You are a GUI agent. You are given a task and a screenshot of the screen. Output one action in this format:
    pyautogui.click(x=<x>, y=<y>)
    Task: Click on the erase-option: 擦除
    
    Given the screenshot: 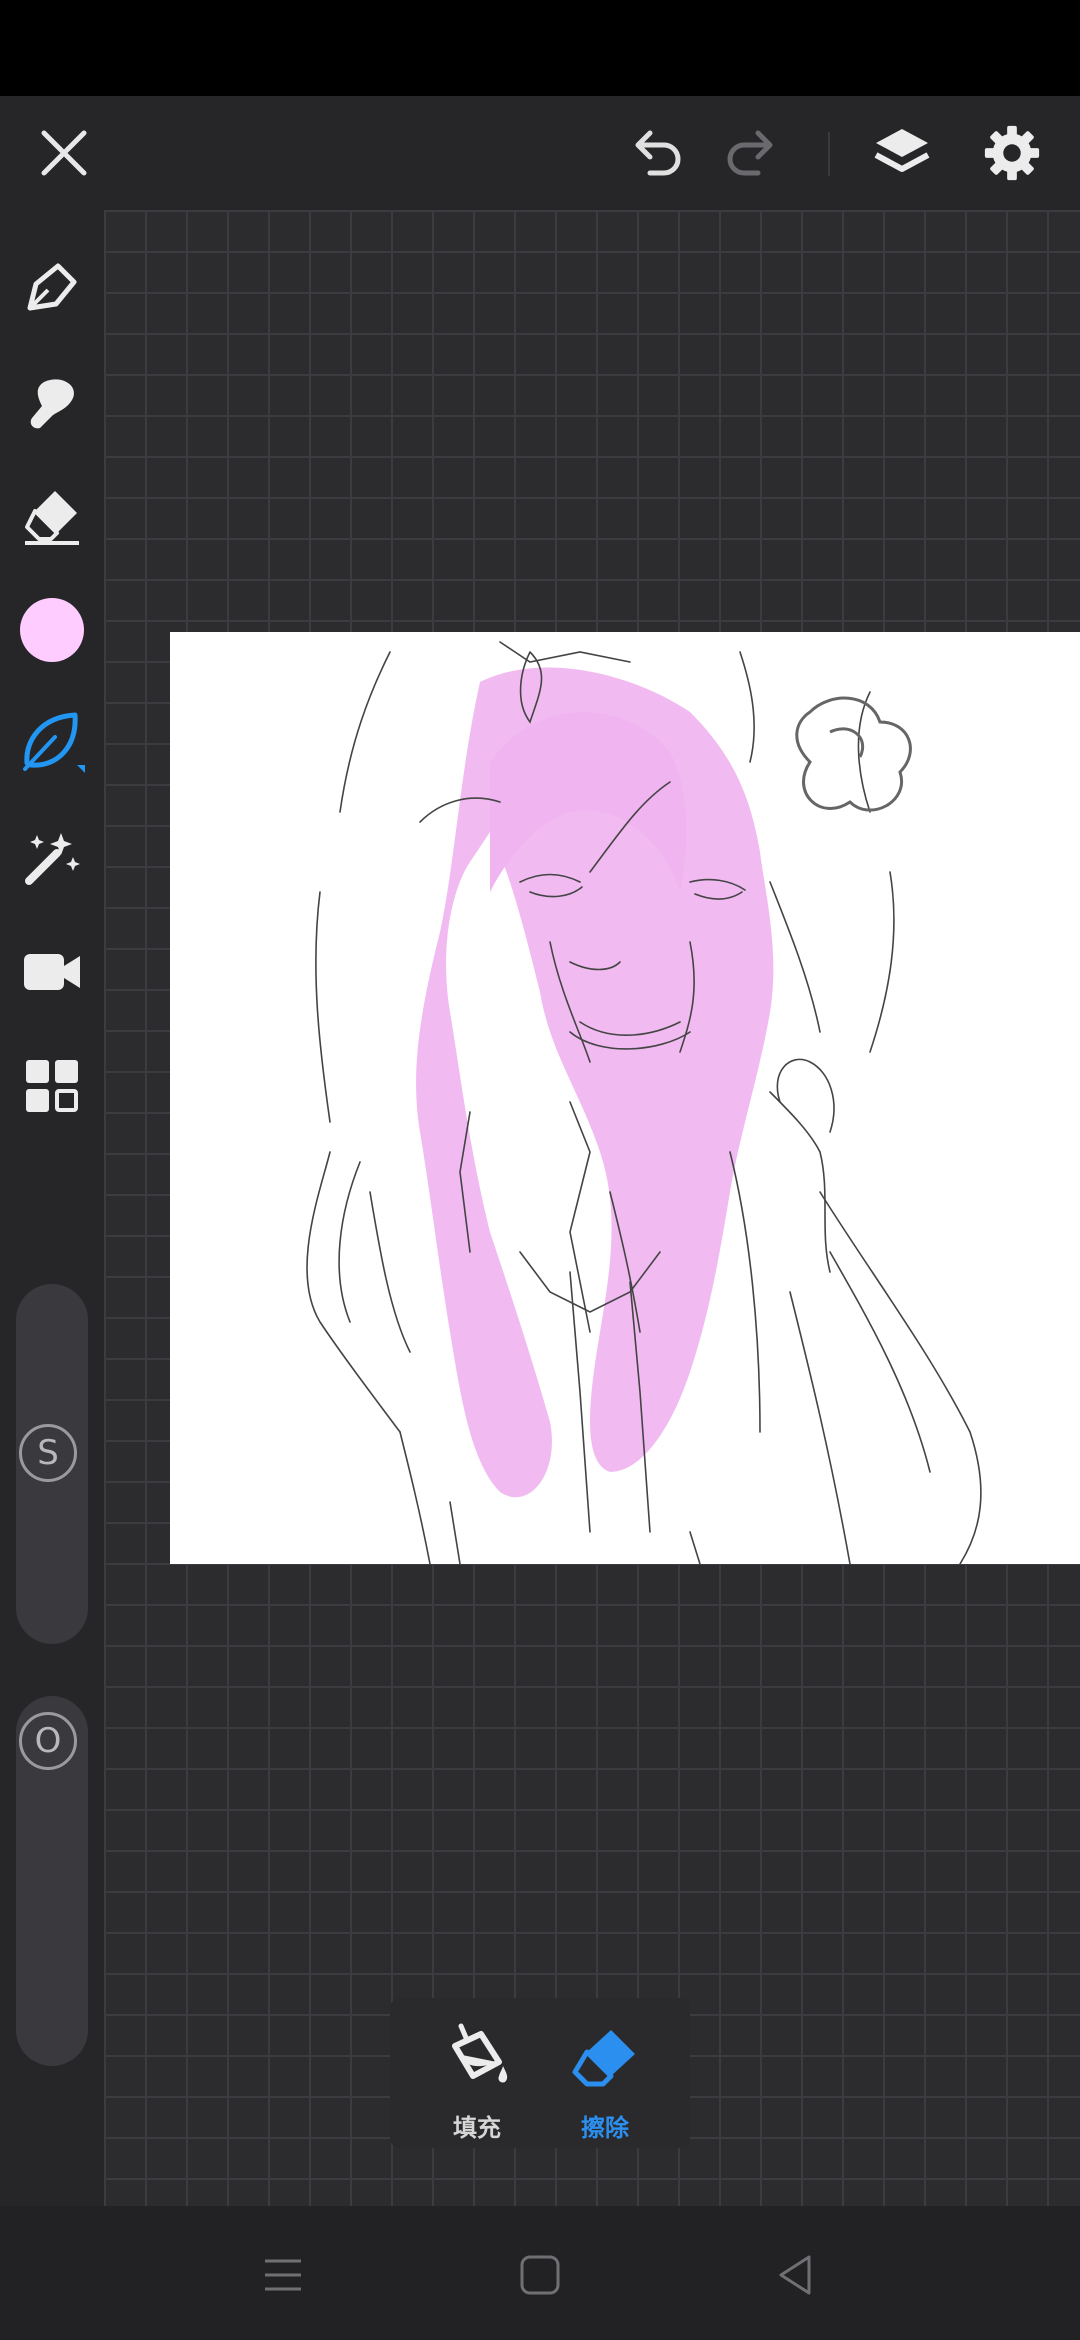 What is the action you would take?
    pyautogui.click(x=605, y=2077)
    